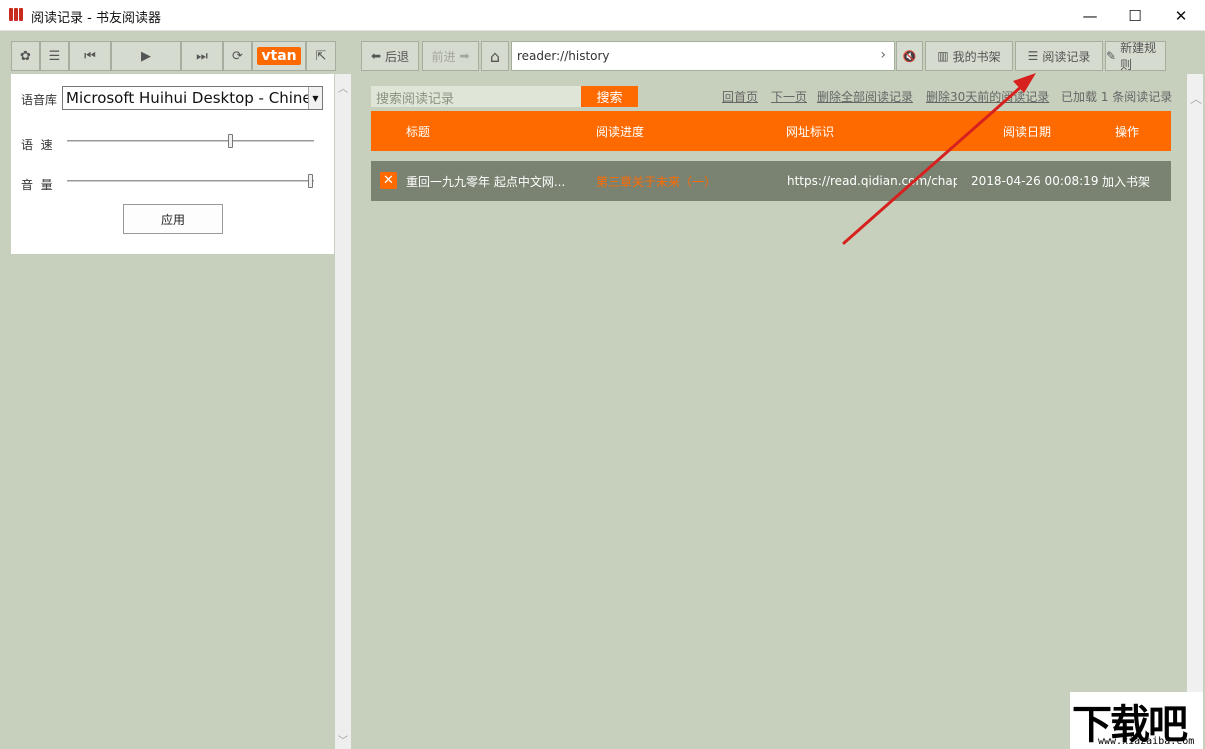  Describe the element at coordinates (190, 181) in the screenshot. I see `volume-slider` at that location.